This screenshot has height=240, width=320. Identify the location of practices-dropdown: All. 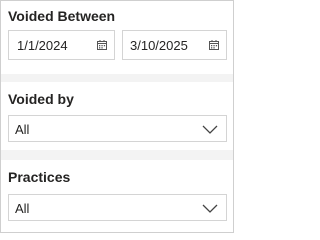
(117, 207).